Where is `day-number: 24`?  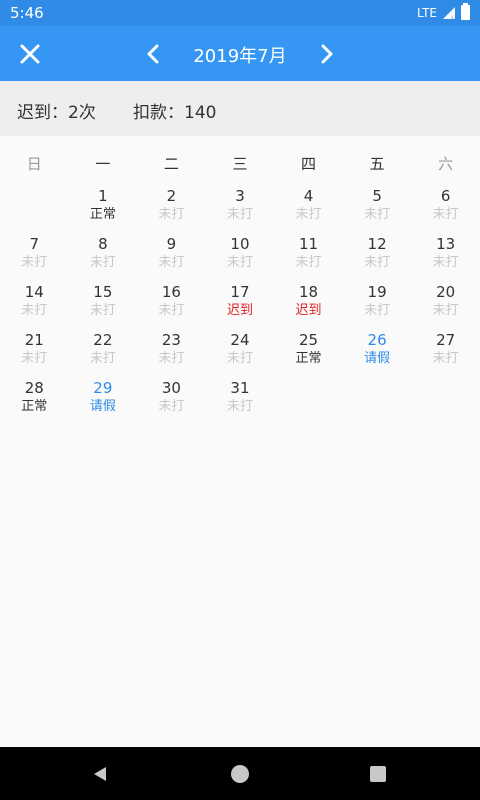
day-number: 24 is located at coordinates (240, 340).